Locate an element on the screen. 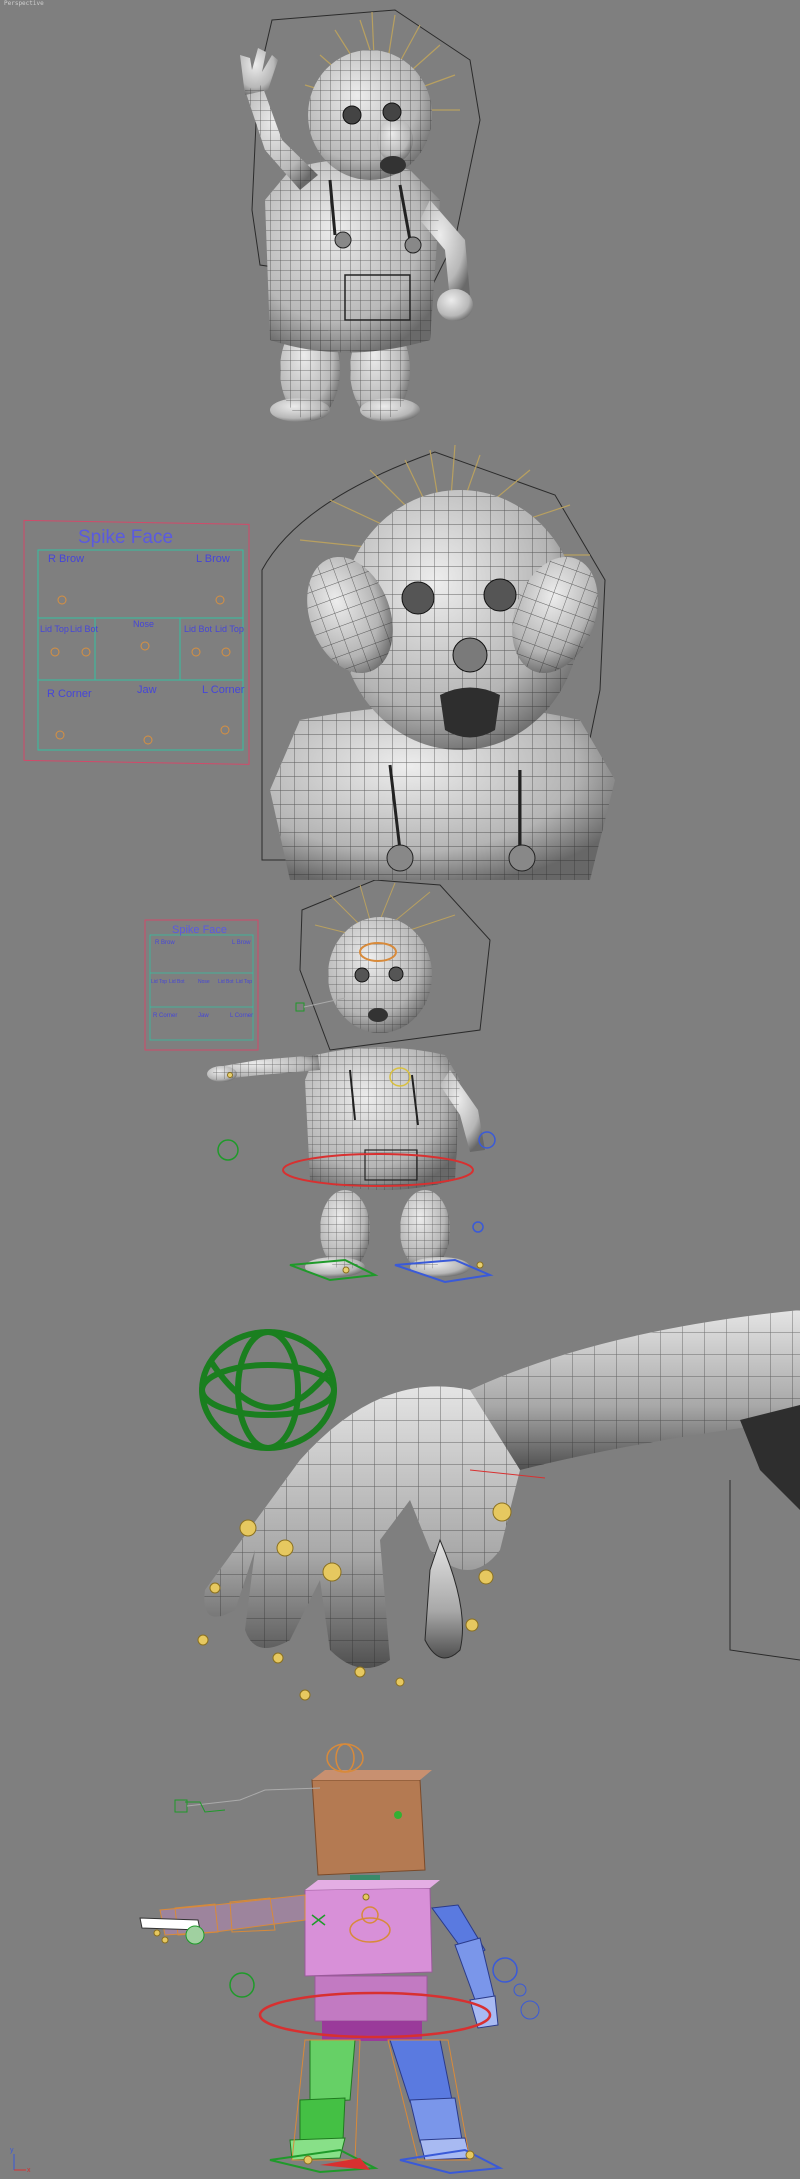 Image resolution: width=800 pixels, height=2179 pixels. axis-x-label: x is located at coordinates (29, 2170).